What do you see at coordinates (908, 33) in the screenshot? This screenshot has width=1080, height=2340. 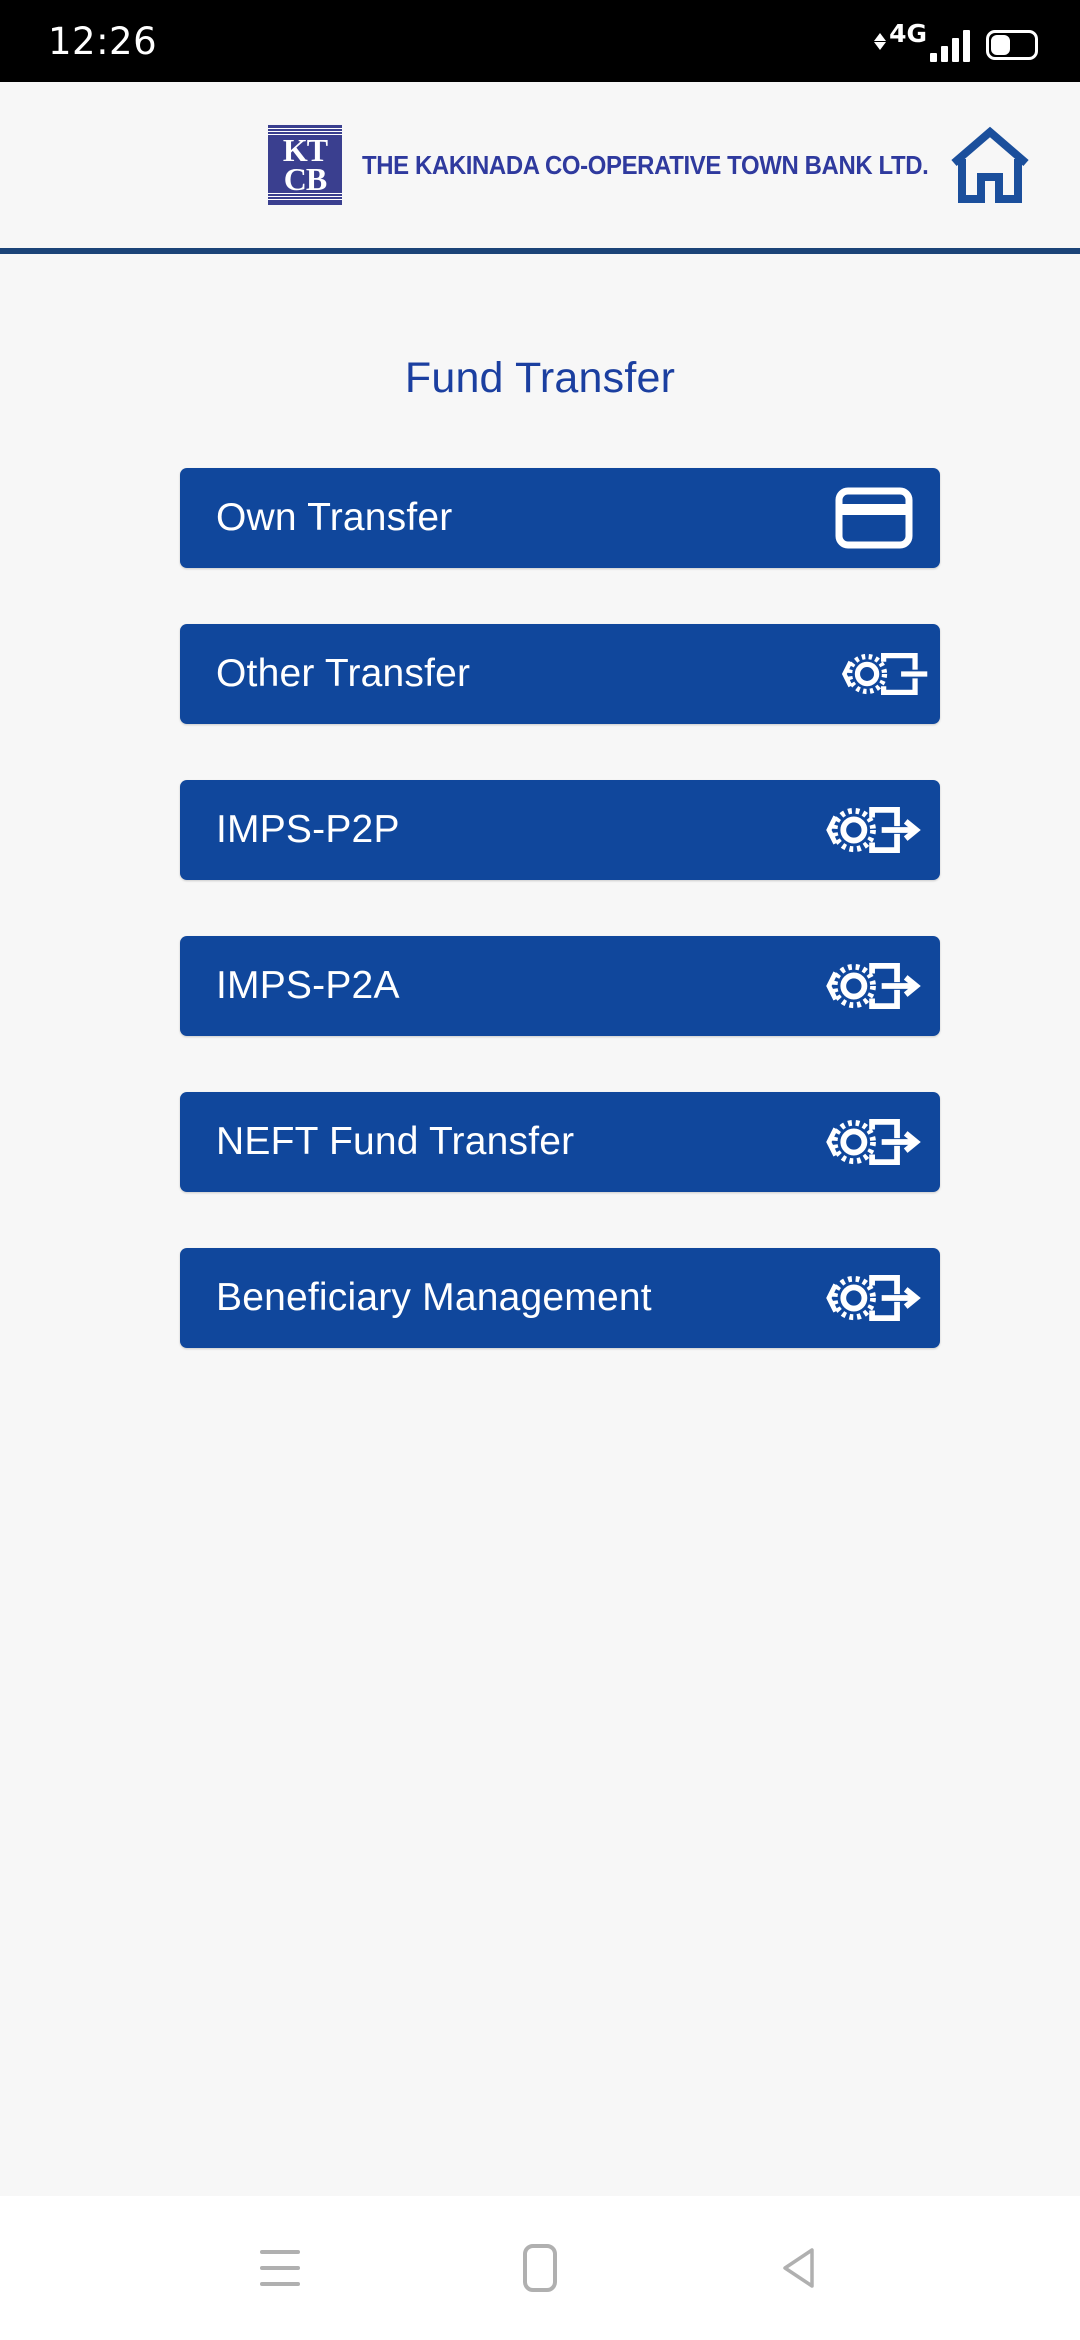 I see `network-type-label: 4G` at bounding box center [908, 33].